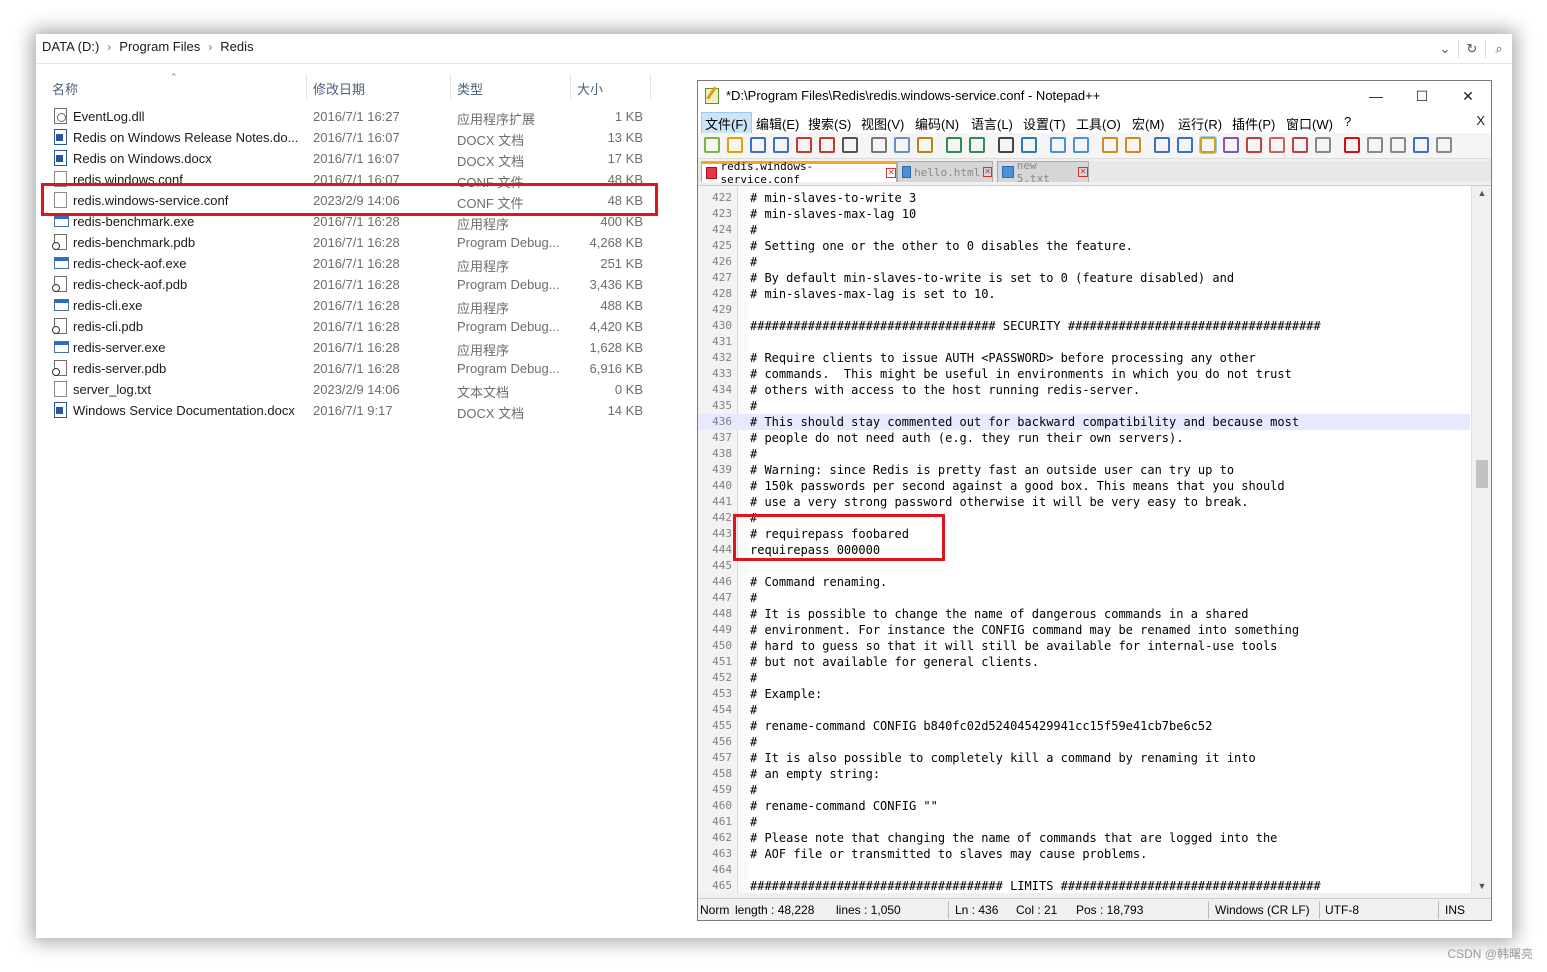  What do you see at coordinates (1084, 342) in the screenshot?
I see `code-line: 431` at bounding box center [1084, 342].